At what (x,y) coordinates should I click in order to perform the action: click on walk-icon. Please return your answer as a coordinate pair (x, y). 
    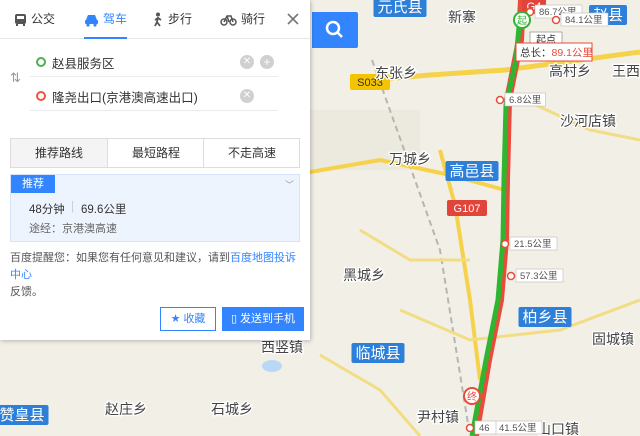
    Looking at the image, I should click on (158, 19).